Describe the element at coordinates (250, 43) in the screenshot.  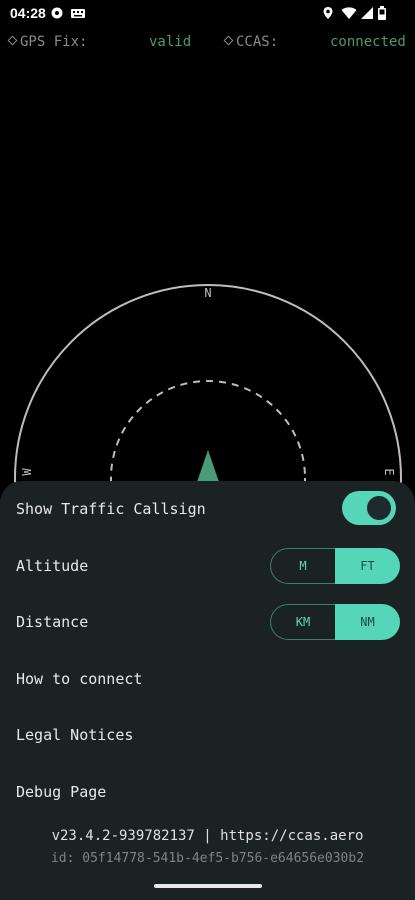
I see `ccas-label: CCAS:` at that location.